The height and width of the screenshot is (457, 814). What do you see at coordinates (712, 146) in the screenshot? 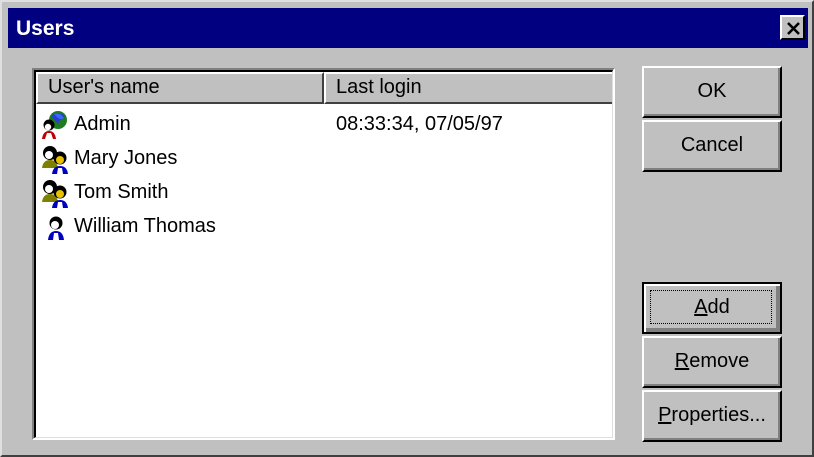
I see `cancel-button: Cancel` at bounding box center [712, 146].